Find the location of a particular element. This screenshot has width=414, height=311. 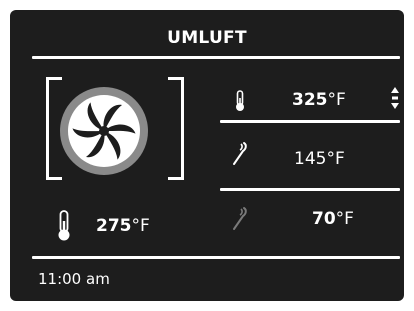

fan-bracket-right is located at coordinates (176, 128).